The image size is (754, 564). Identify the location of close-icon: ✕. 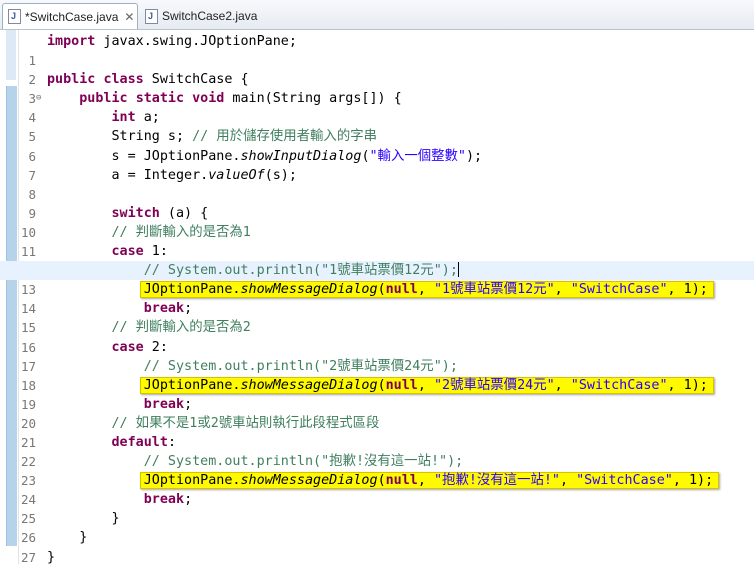
(129, 17).